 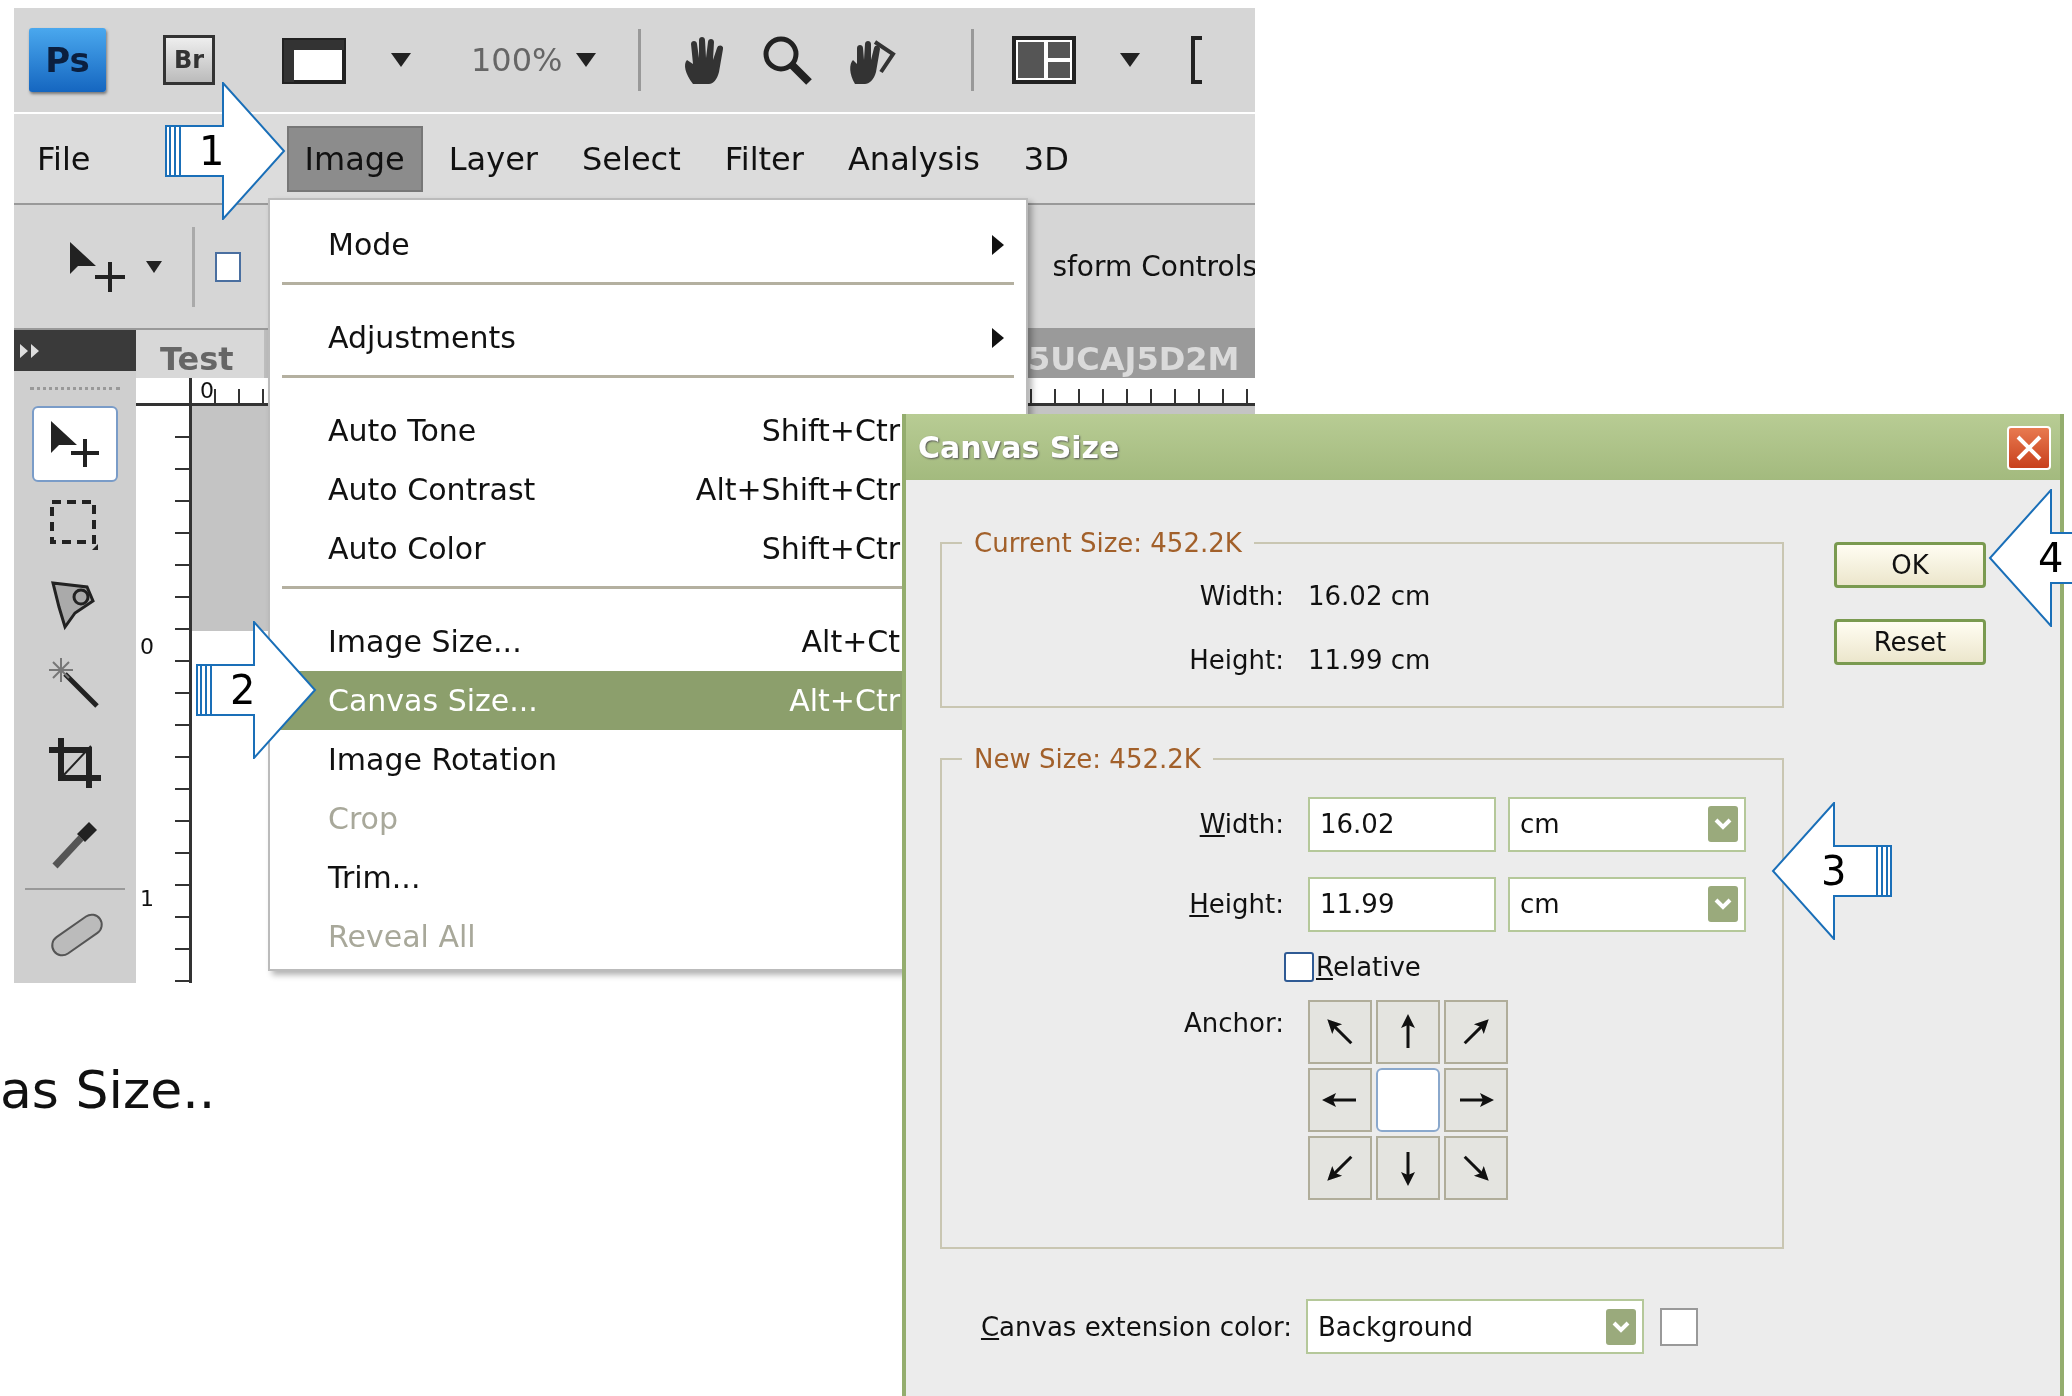 What do you see at coordinates (1475, 1326) in the screenshot?
I see `color-dropdown: Background` at bounding box center [1475, 1326].